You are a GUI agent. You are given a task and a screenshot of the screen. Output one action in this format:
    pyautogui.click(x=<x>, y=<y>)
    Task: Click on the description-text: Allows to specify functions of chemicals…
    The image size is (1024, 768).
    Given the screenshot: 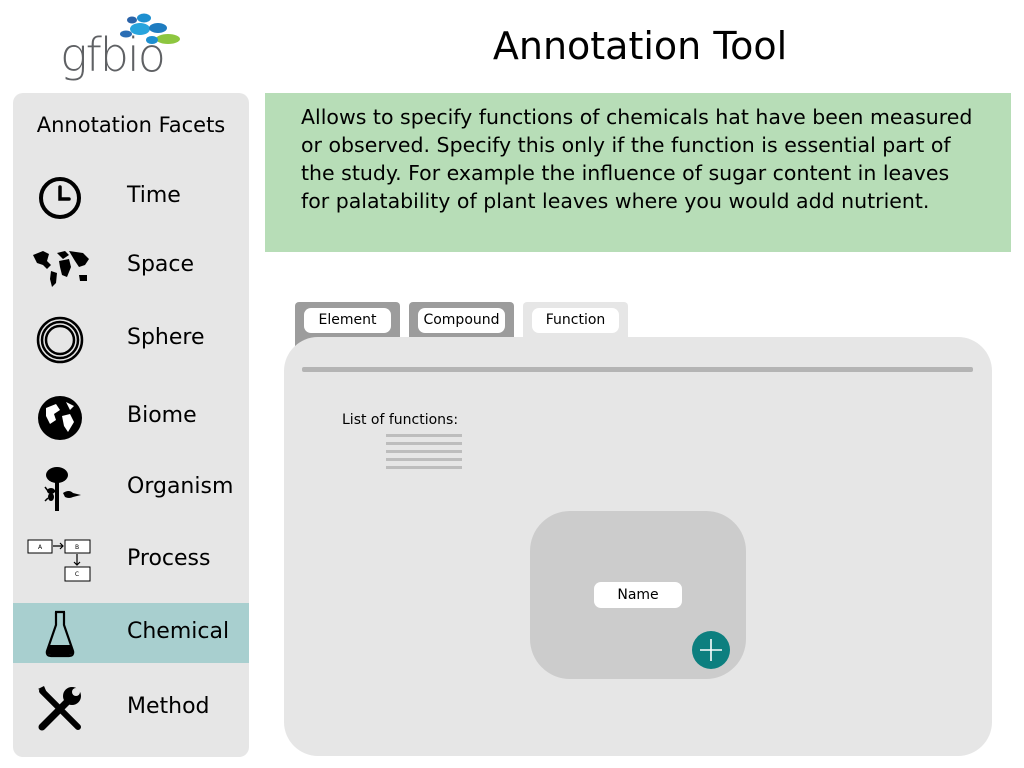 What is the action you would take?
    pyautogui.click(x=637, y=159)
    